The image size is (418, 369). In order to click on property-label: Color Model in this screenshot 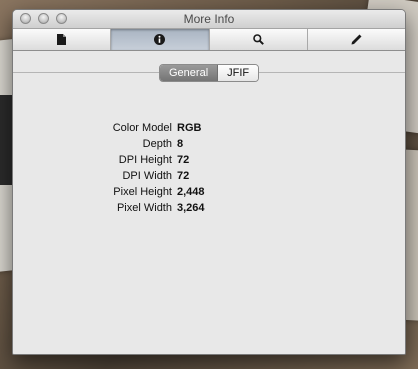, I will do `click(142, 128)`.